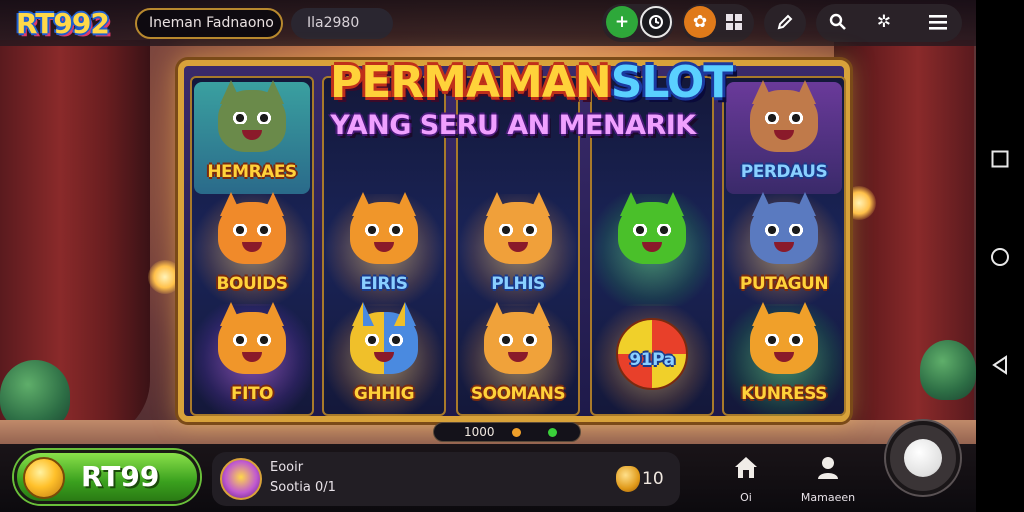 This screenshot has height=512, width=1024. What do you see at coordinates (938, 22) in the screenshot?
I see `menu-icon` at bounding box center [938, 22].